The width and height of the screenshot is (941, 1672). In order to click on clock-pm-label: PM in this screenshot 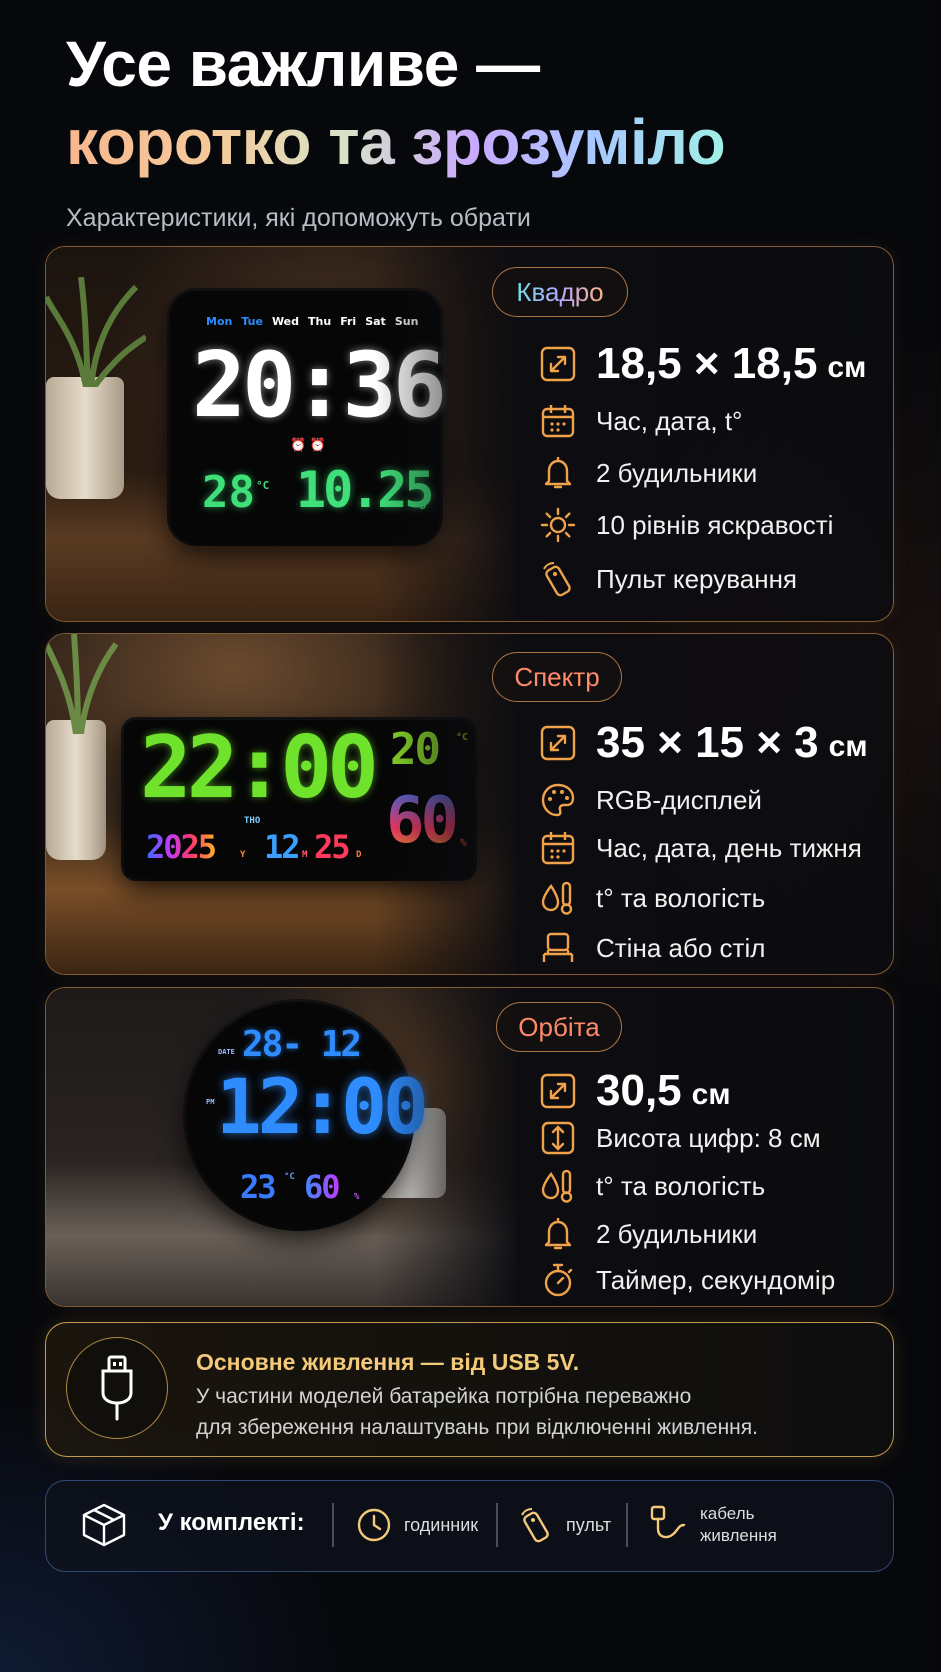, I will do `click(210, 1102)`.